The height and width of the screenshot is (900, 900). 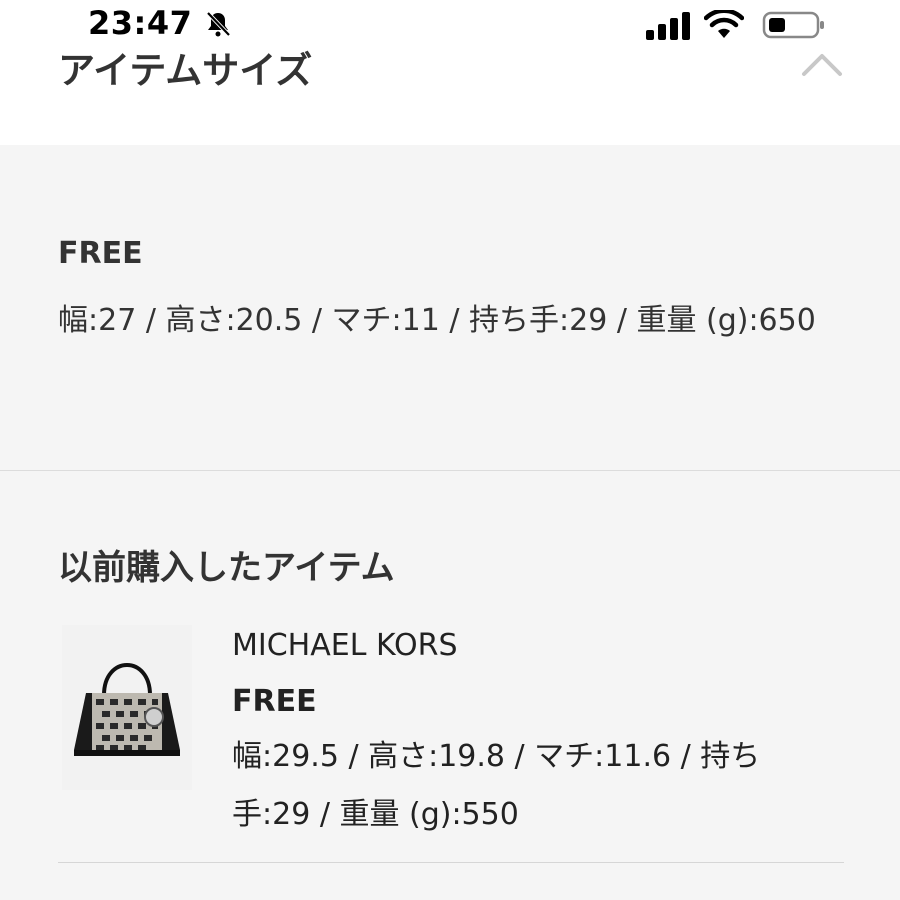 I want to click on handbag-image, so click(x=127, y=707).